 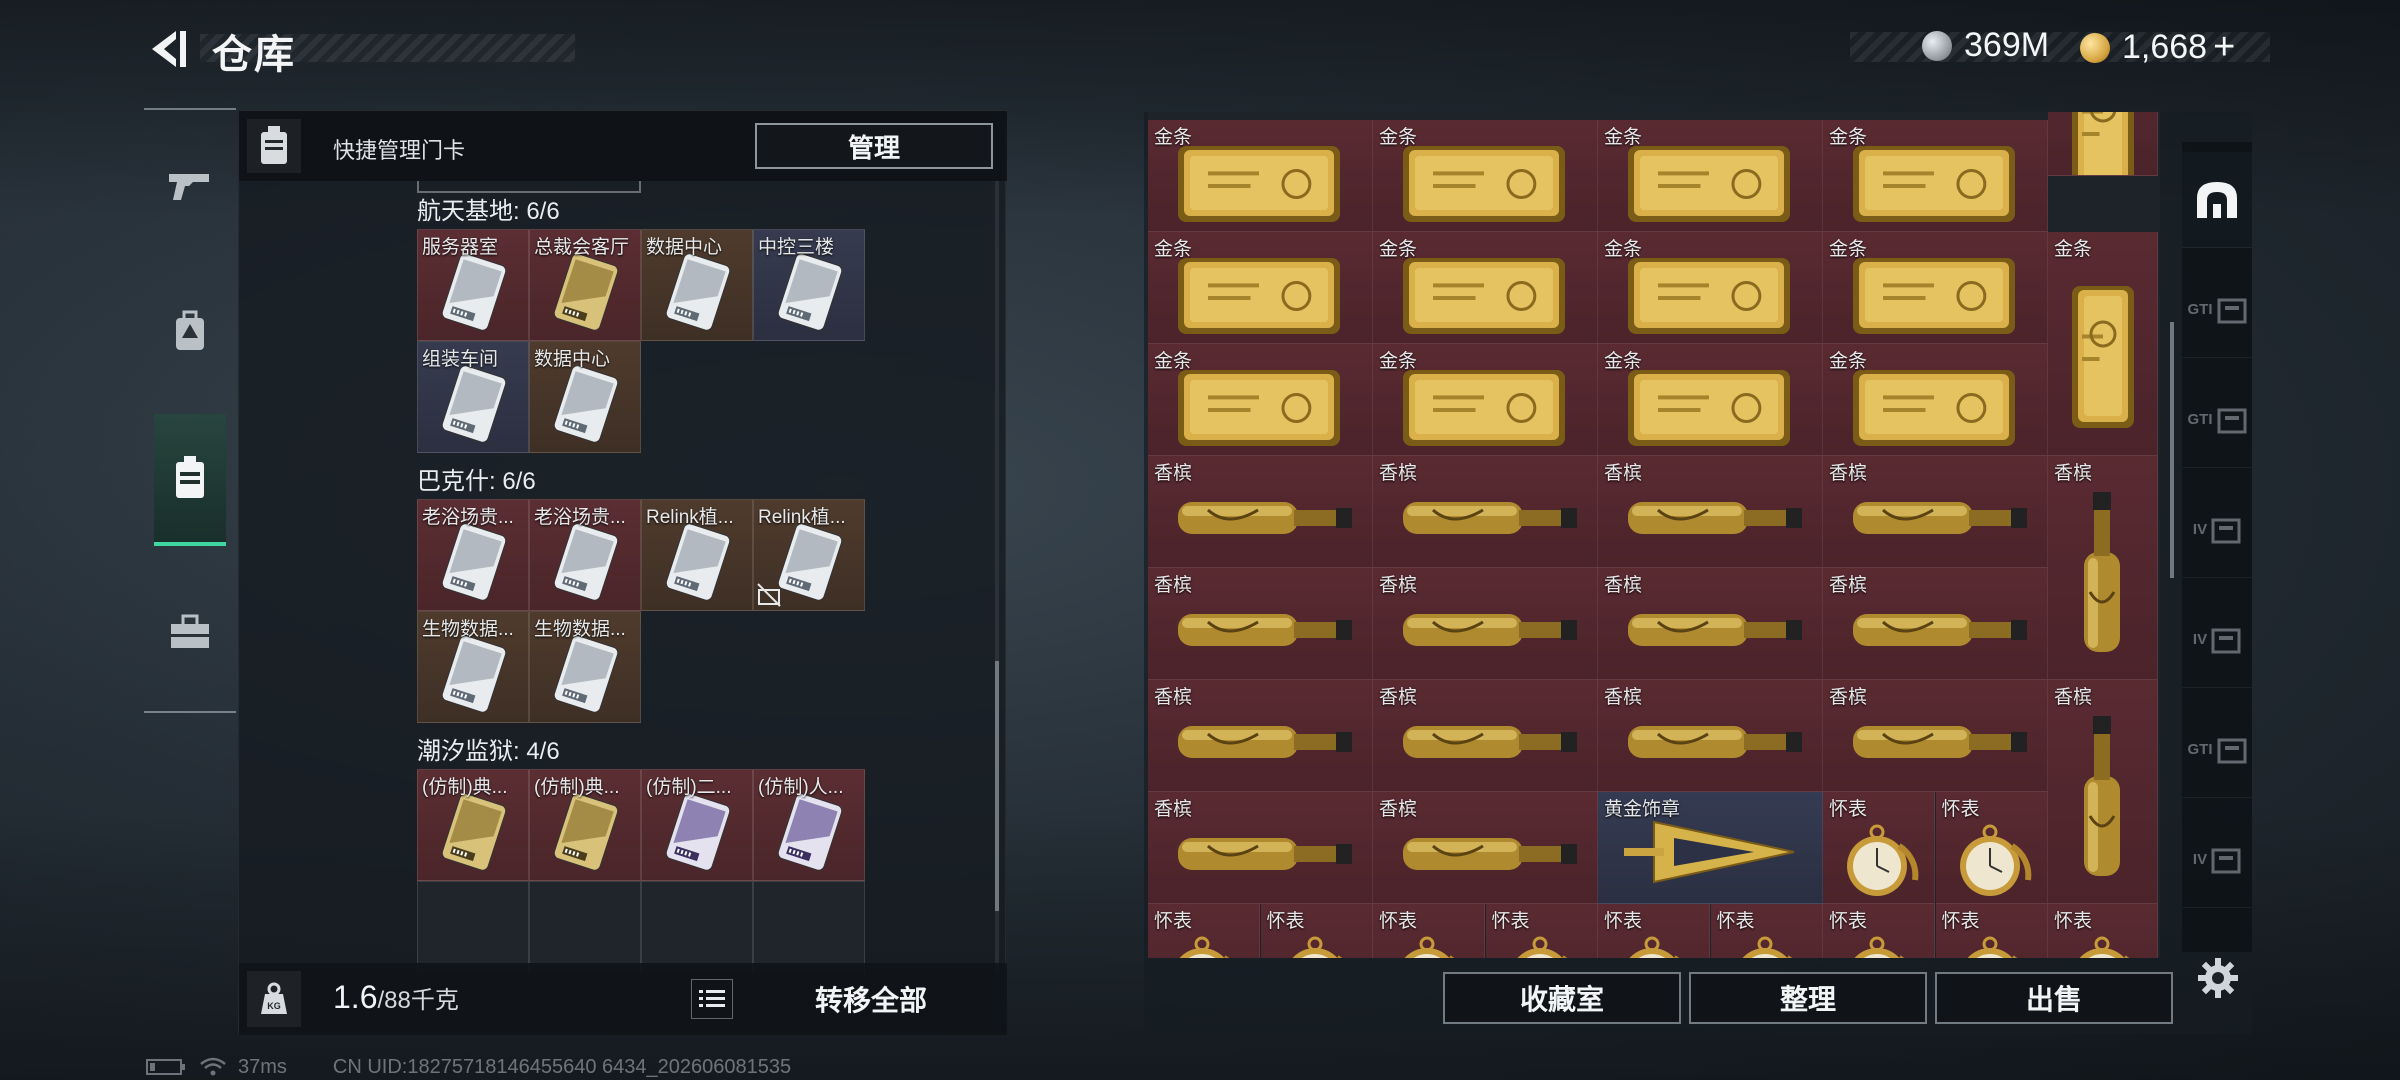 I want to click on storage-tab-4: IV, so click(x=2217, y=530).